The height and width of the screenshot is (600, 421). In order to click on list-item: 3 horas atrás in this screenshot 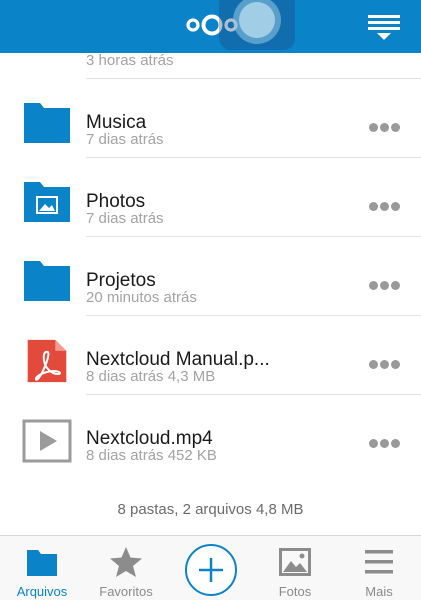, I will do `click(210, 39)`.